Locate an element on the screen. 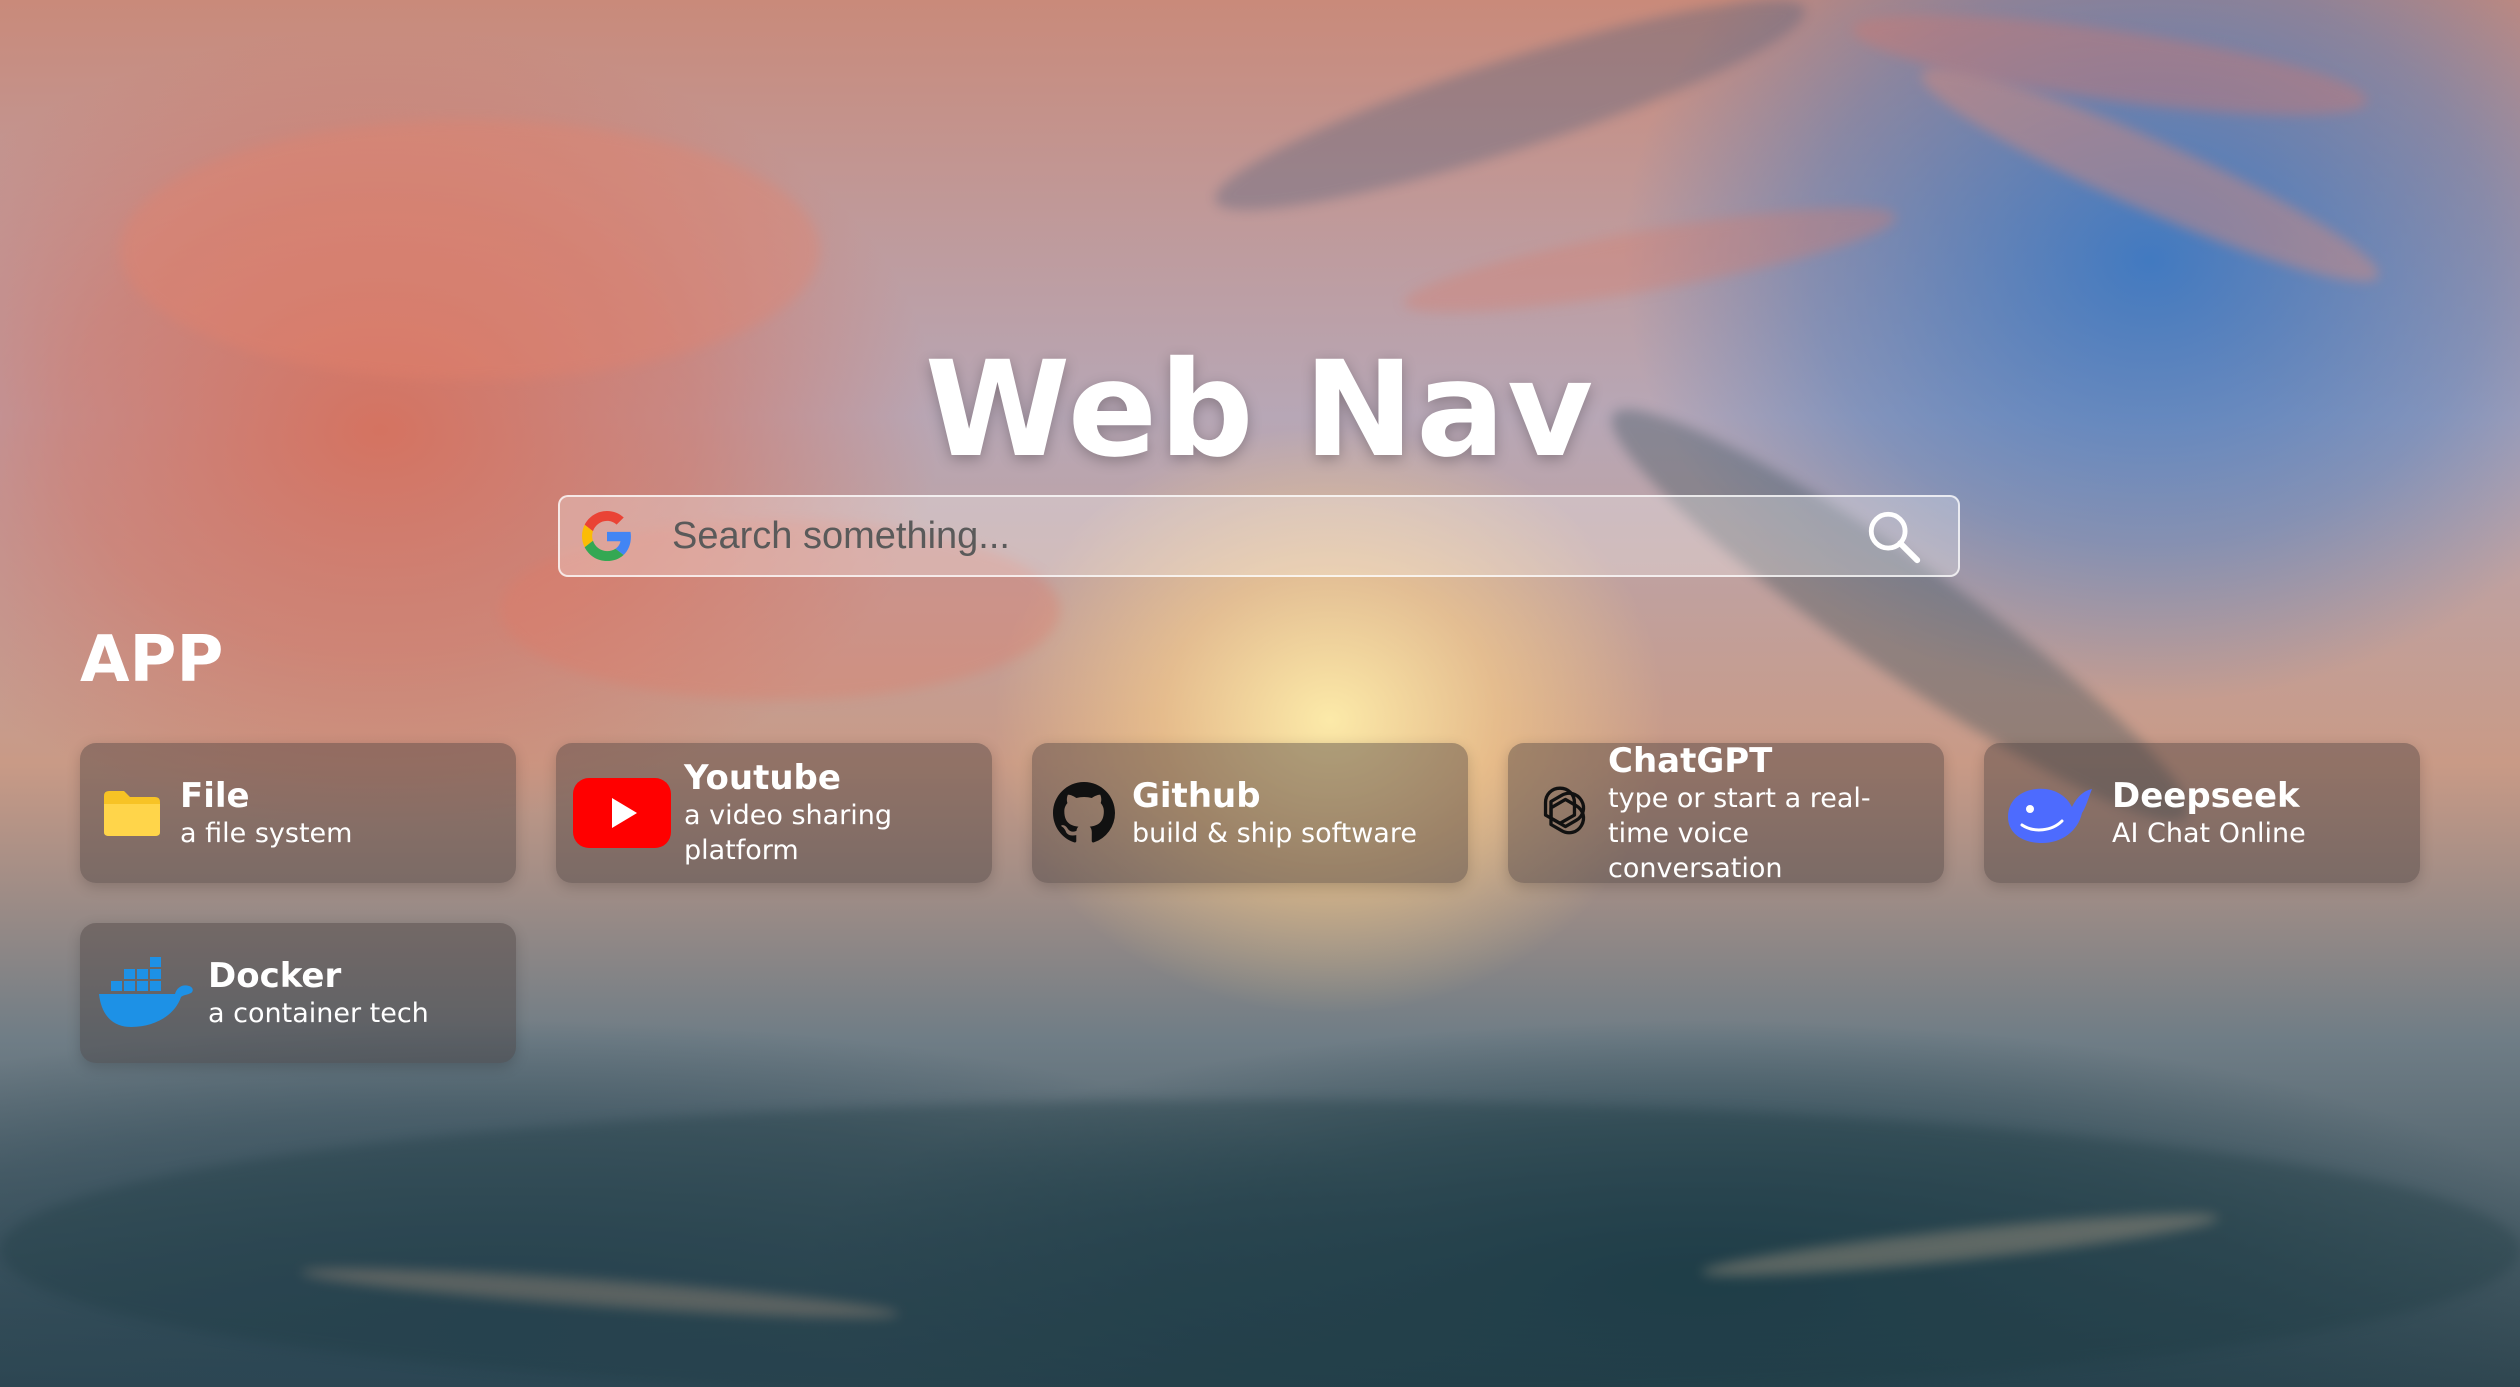  app-card-file: File a file system is located at coordinates (298, 813).